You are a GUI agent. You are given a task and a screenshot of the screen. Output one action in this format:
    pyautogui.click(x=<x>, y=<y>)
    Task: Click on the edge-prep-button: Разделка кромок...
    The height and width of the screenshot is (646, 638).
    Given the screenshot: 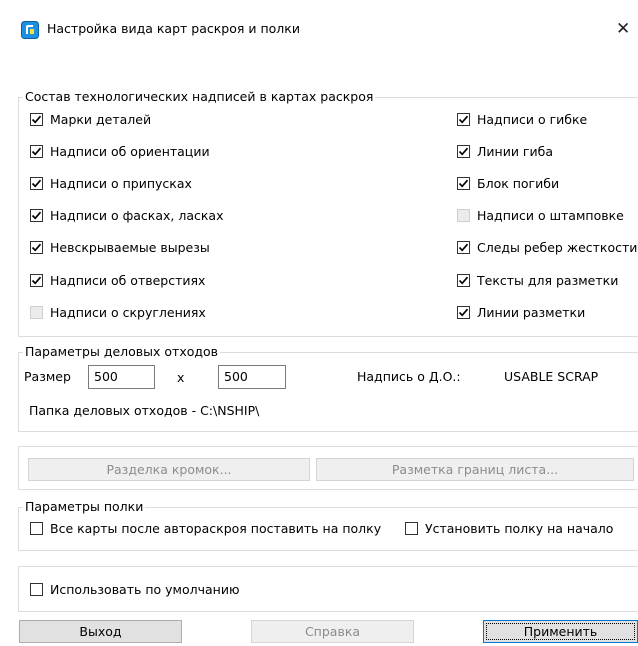 What is the action you would take?
    pyautogui.click(x=169, y=469)
    